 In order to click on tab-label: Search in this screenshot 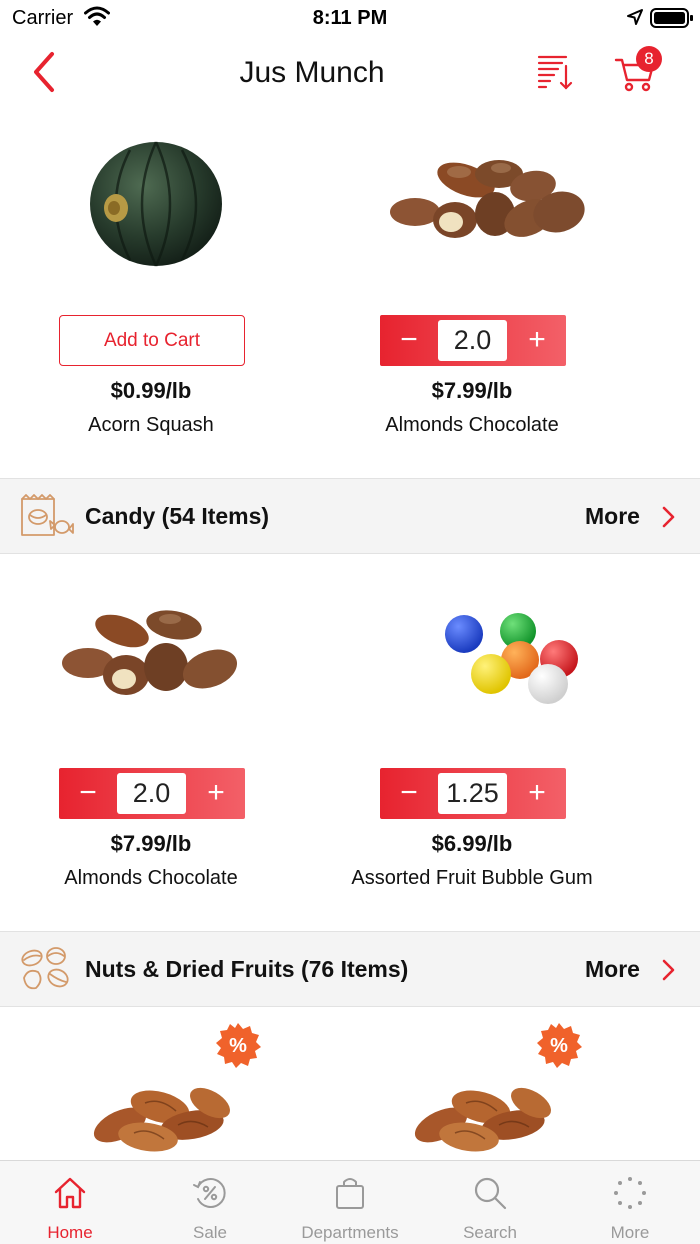, I will do `click(490, 1232)`.